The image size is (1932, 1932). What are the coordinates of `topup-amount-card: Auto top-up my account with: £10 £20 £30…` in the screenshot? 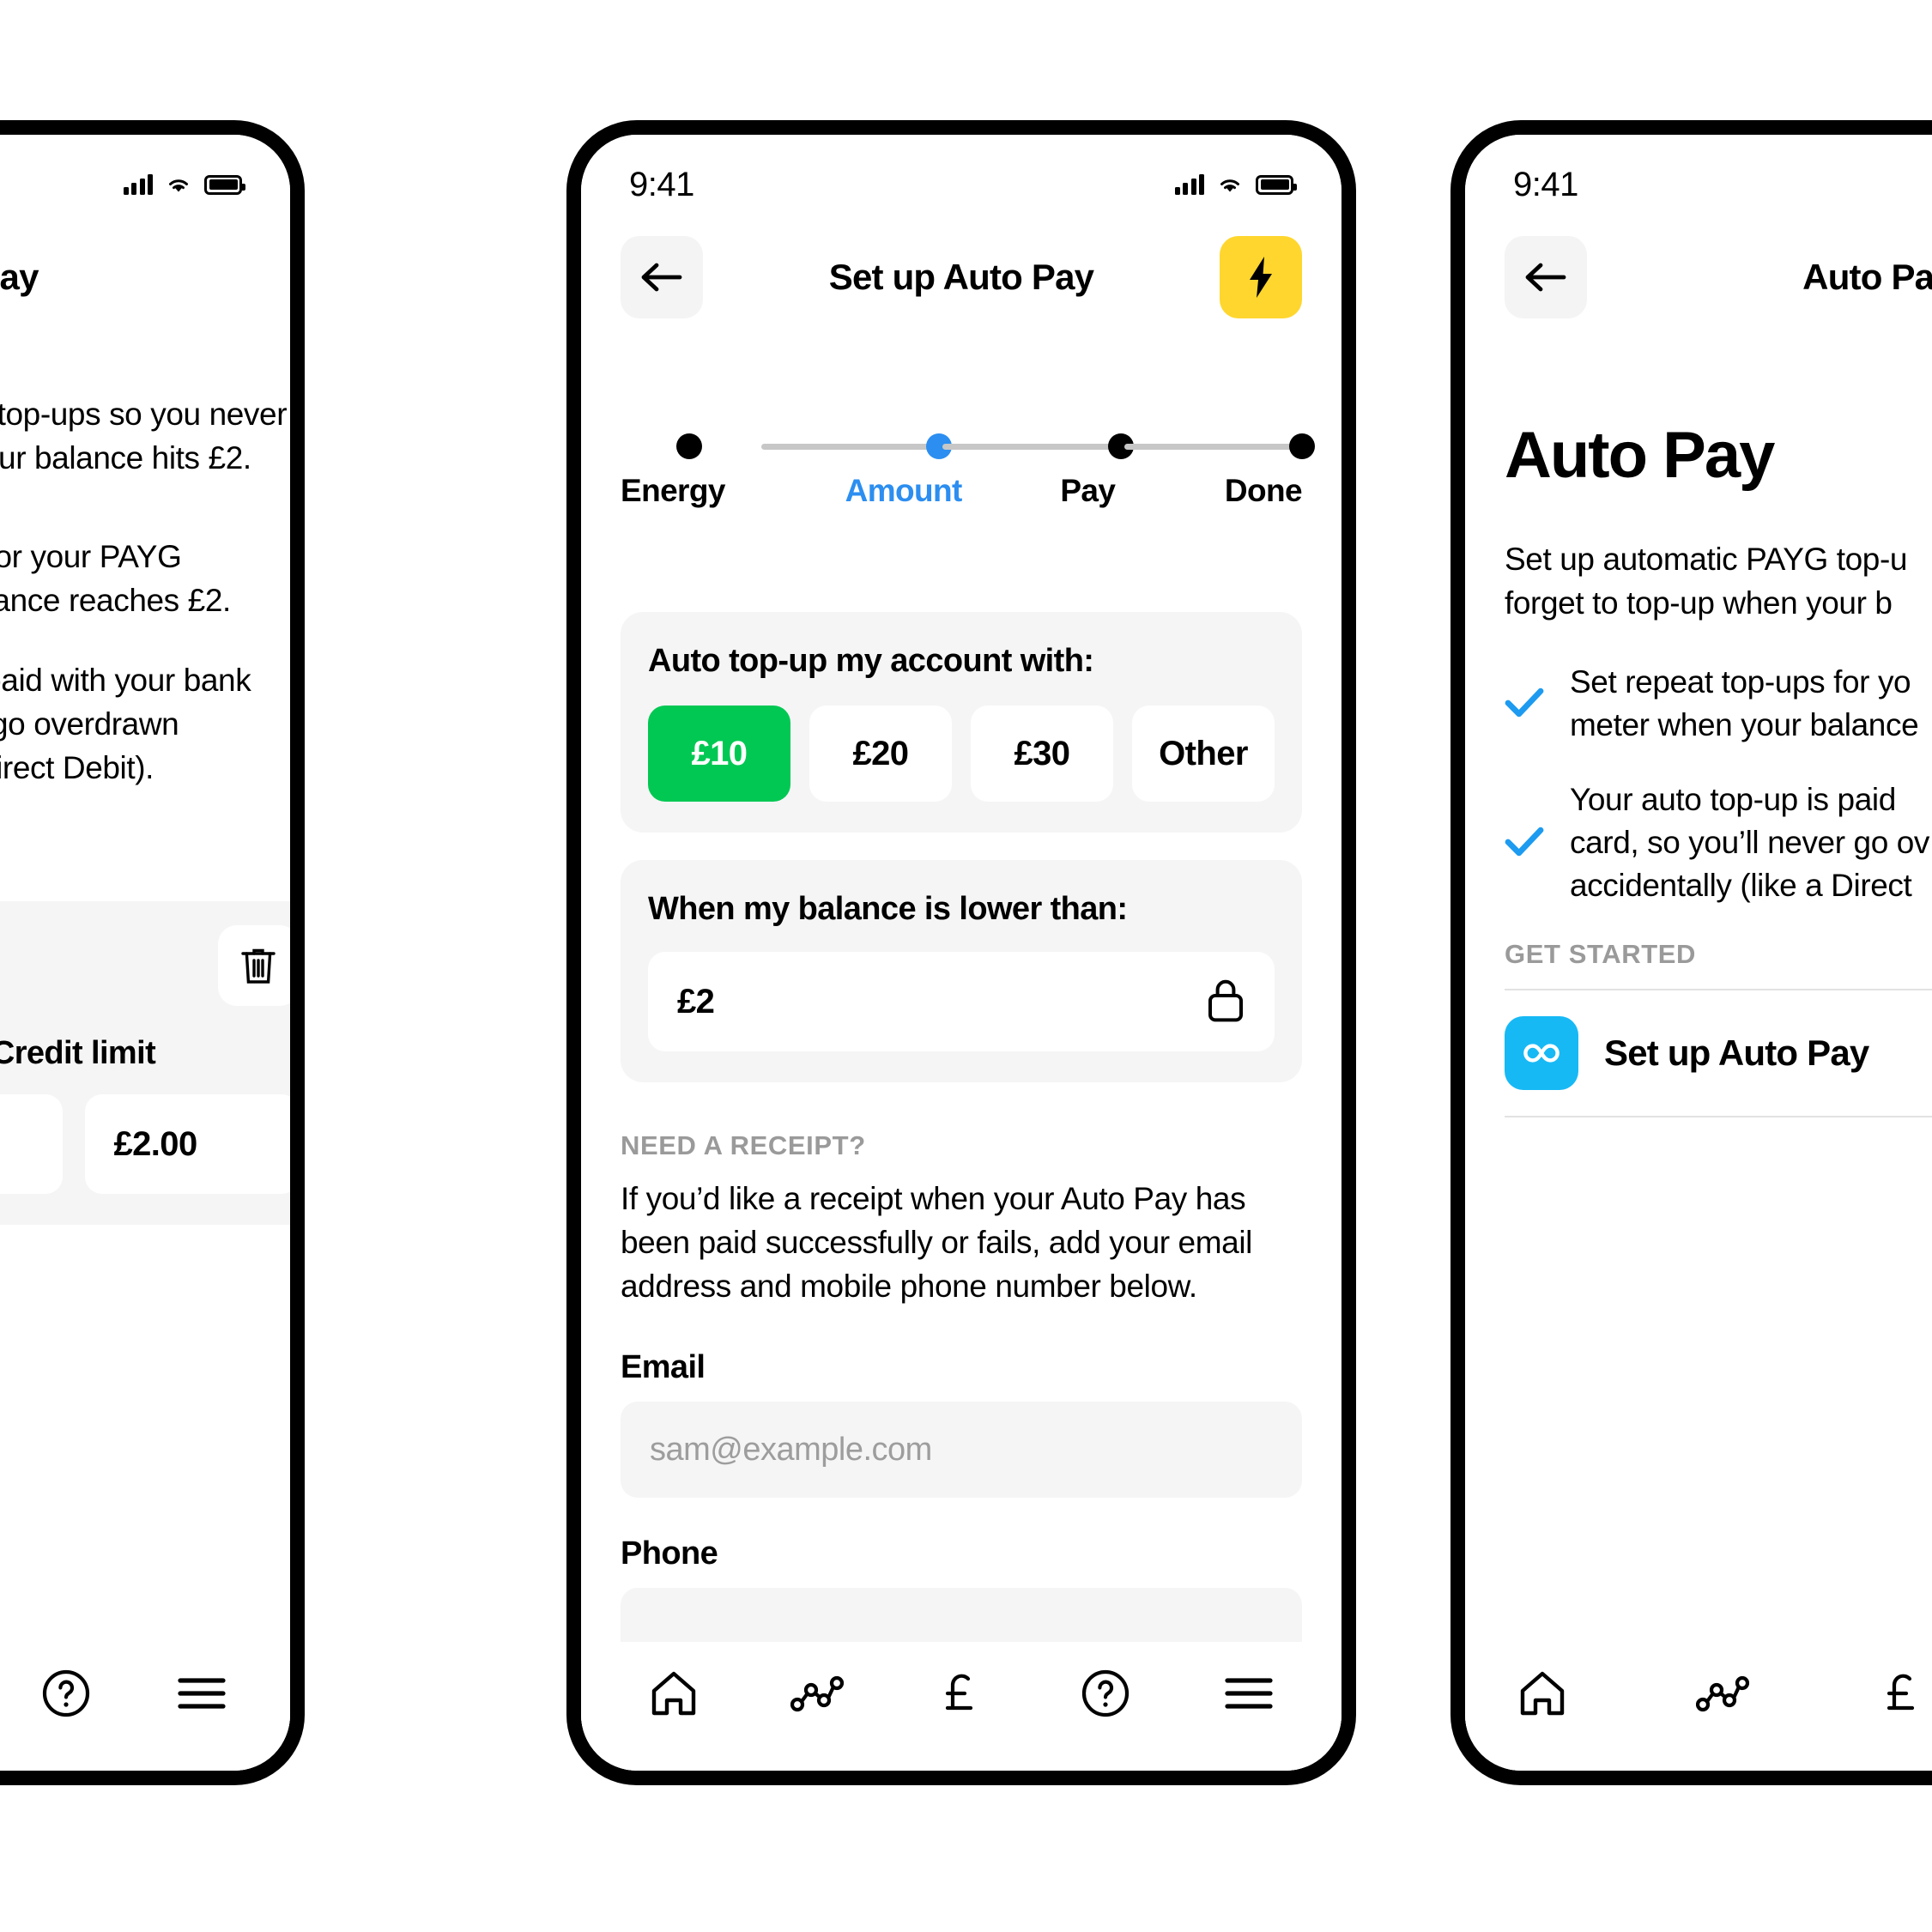 It's located at (962, 722).